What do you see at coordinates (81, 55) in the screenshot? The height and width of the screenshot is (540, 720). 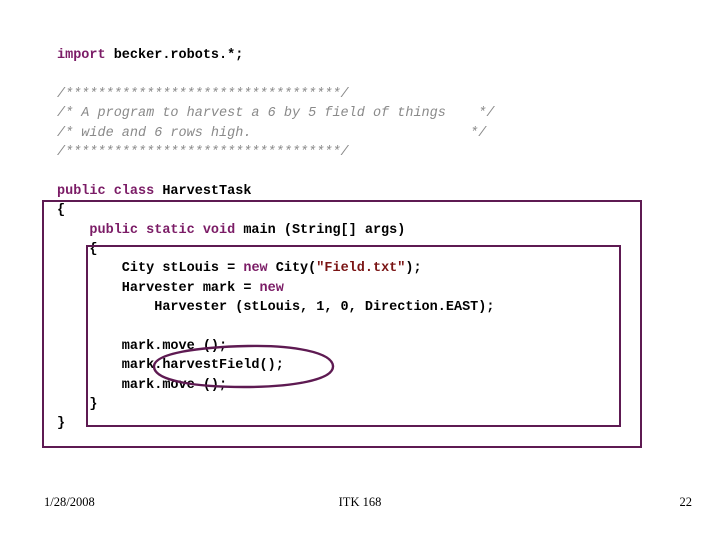 I see `code-token-import-0: import` at bounding box center [81, 55].